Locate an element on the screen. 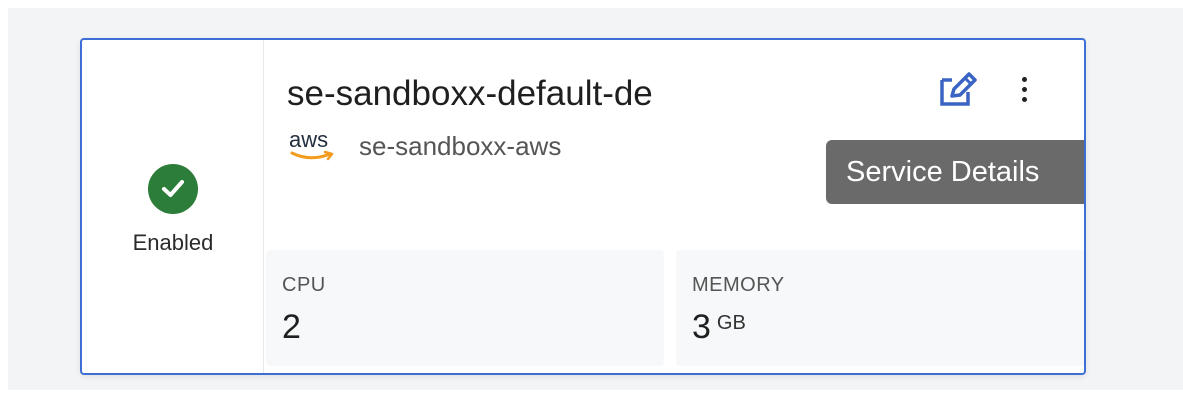 Image resolution: width=1183 pixels, height=398 pixels. memory-unit: GB is located at coordinates (731, 323).